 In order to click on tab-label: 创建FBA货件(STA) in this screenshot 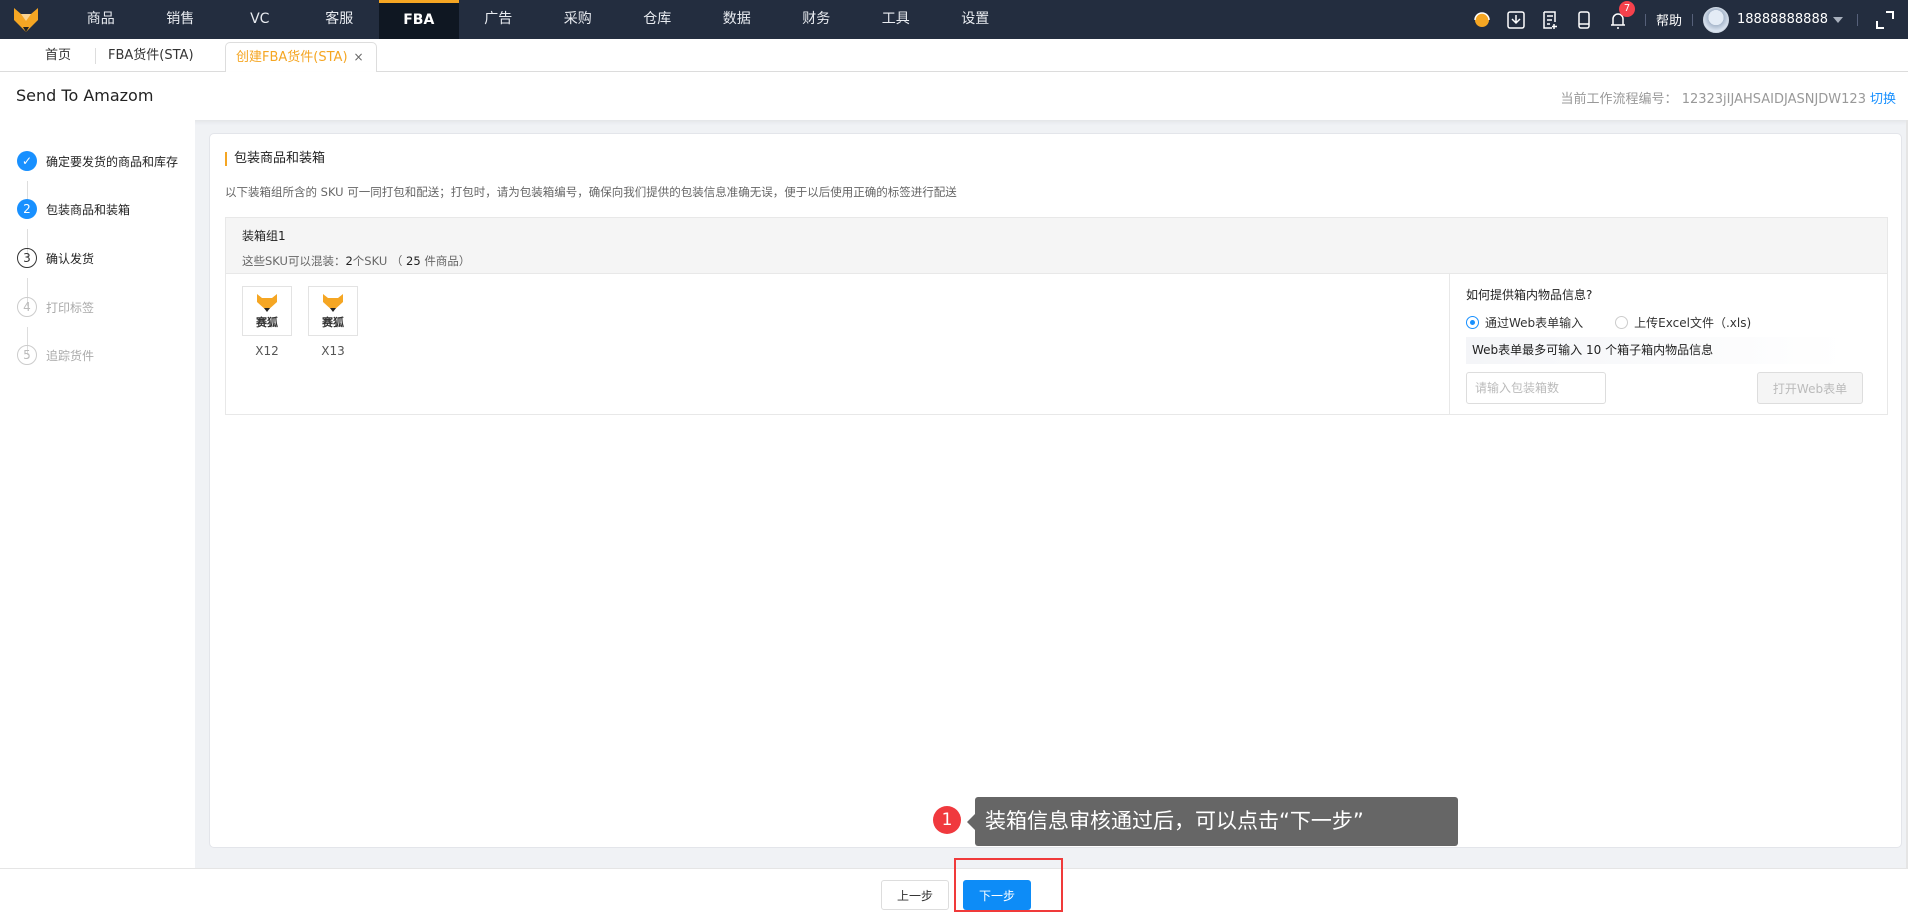, I will do `click(292, 57)`.